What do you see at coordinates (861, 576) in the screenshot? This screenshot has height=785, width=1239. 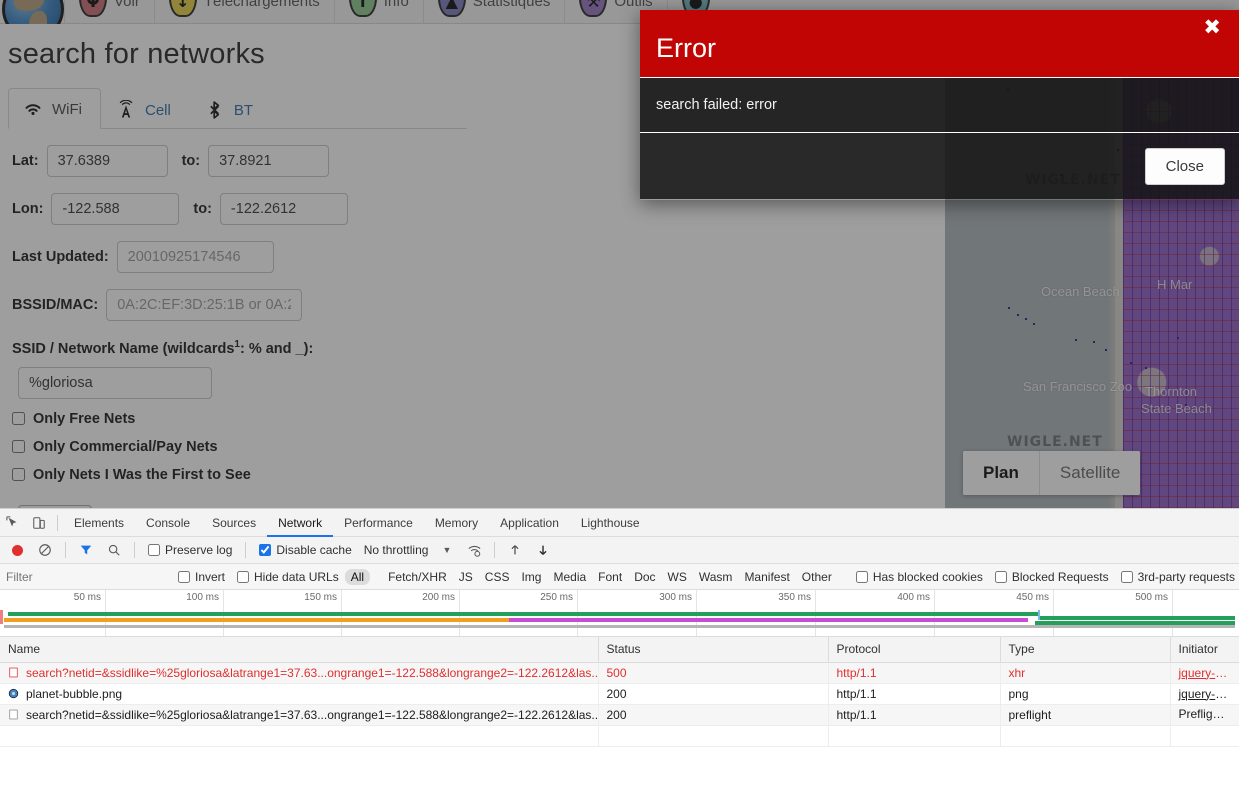 I see `has-blocked-cookies-input` at bounding box center [861, 576].